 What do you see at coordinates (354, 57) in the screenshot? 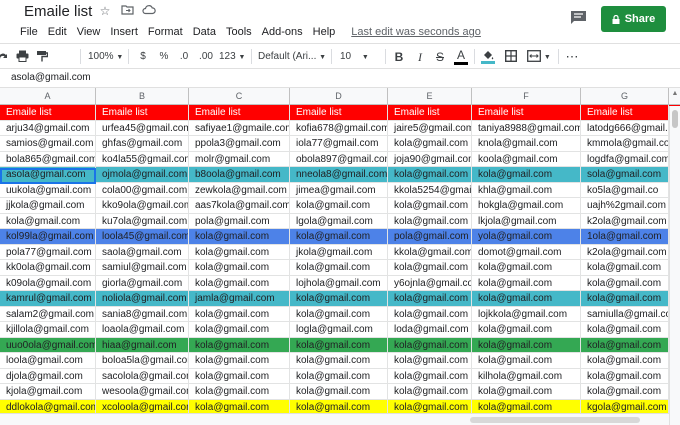
I see `font-size-select: 10 ▼` at bounding box center [354, 57].